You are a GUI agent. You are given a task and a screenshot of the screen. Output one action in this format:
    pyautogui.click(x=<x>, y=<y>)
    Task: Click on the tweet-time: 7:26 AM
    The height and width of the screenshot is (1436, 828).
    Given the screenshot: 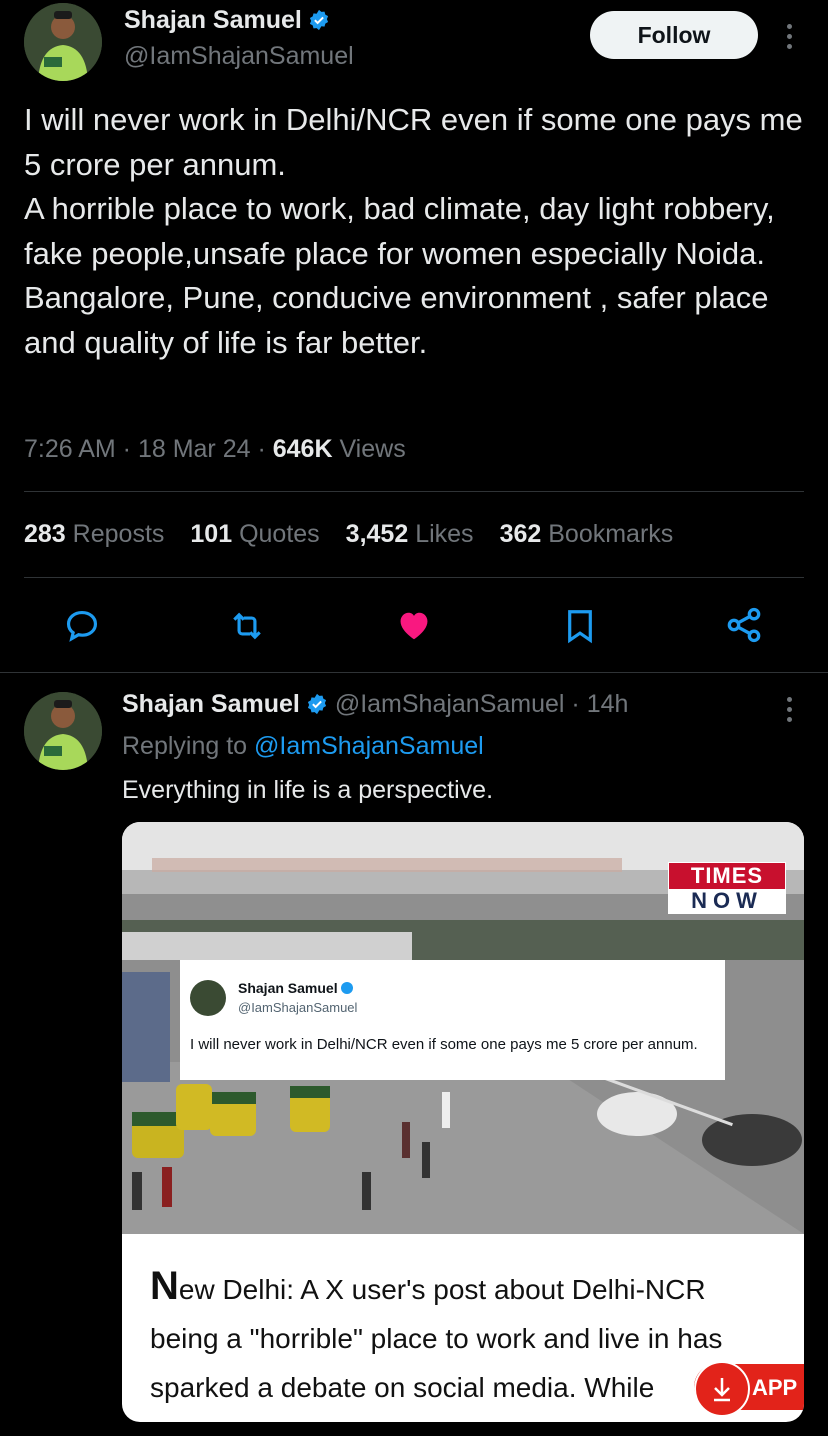 What is the action you would take?
    pyautogui.click(x=70, y=449)
    